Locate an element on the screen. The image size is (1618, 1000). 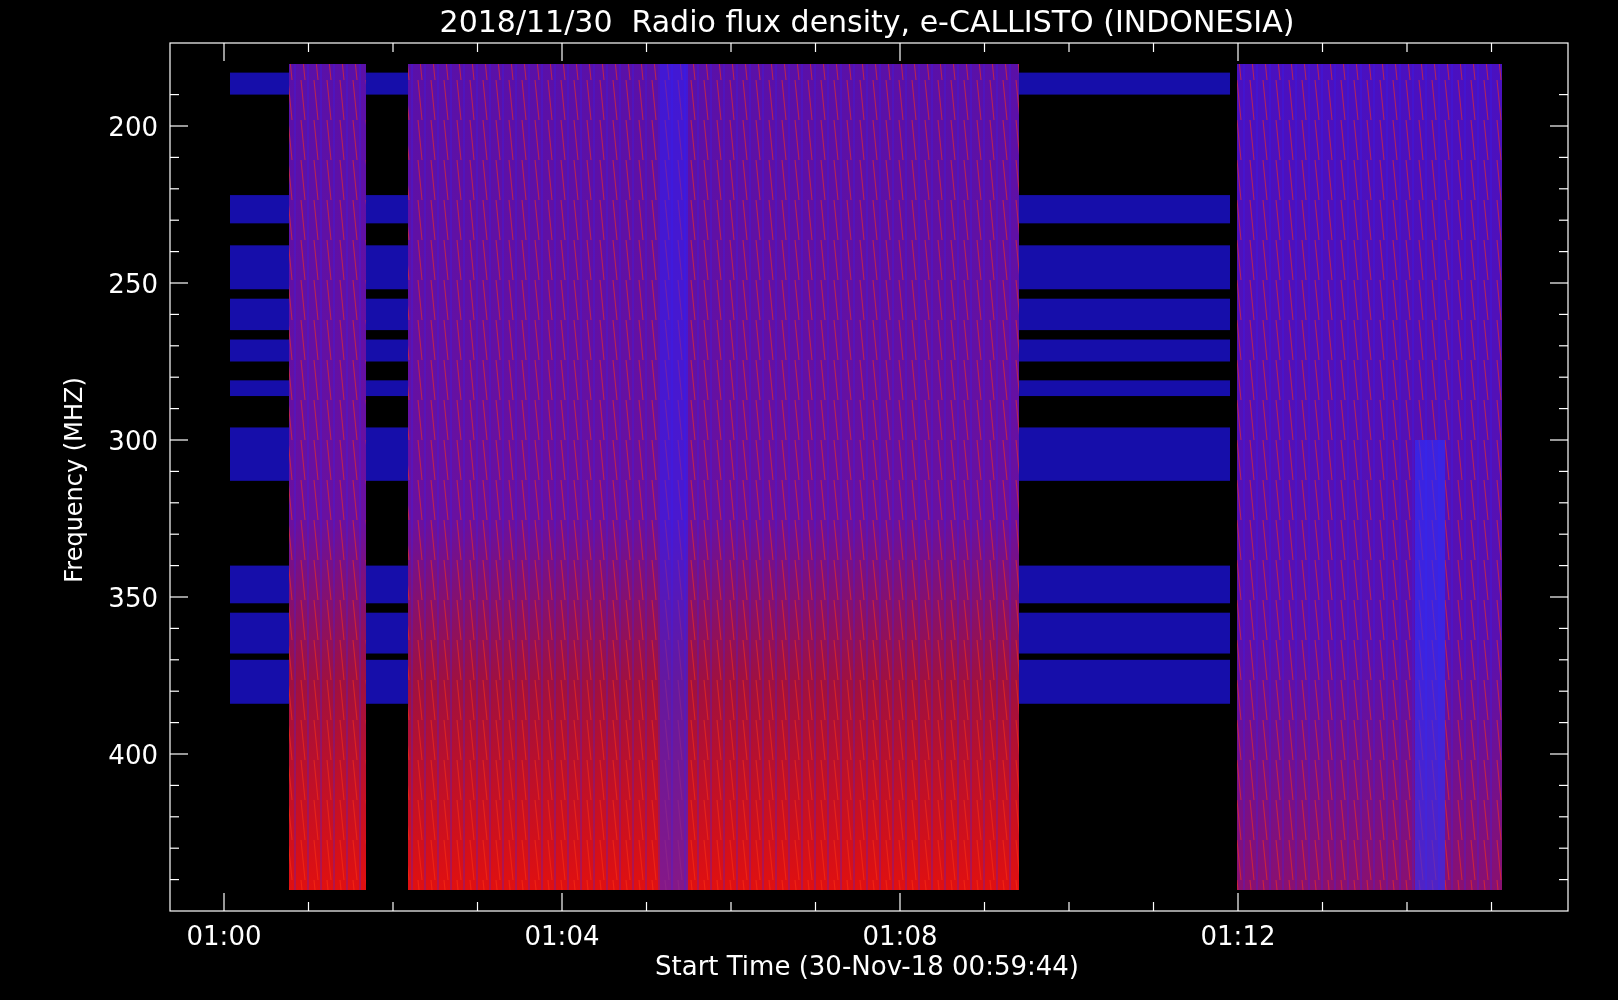
x-tick-label: 01:12 is located at coordinates (1238, 936).